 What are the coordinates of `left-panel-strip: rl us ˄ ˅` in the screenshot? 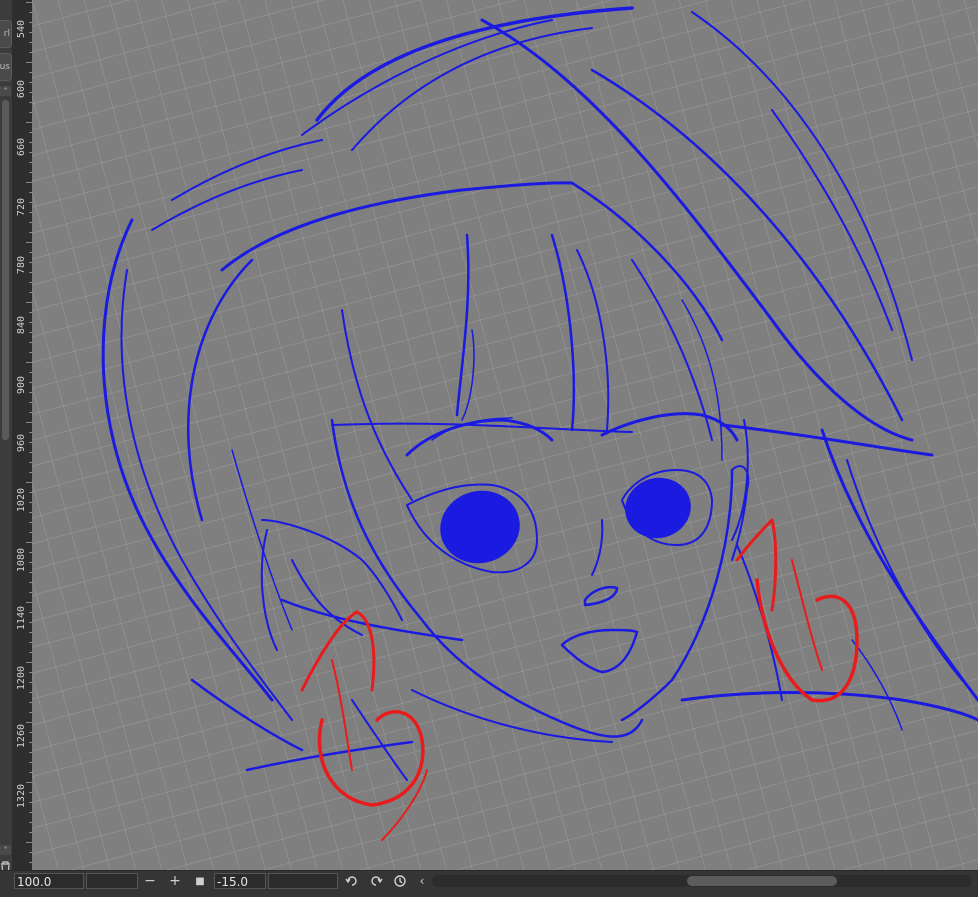 It's located at (6, 438).